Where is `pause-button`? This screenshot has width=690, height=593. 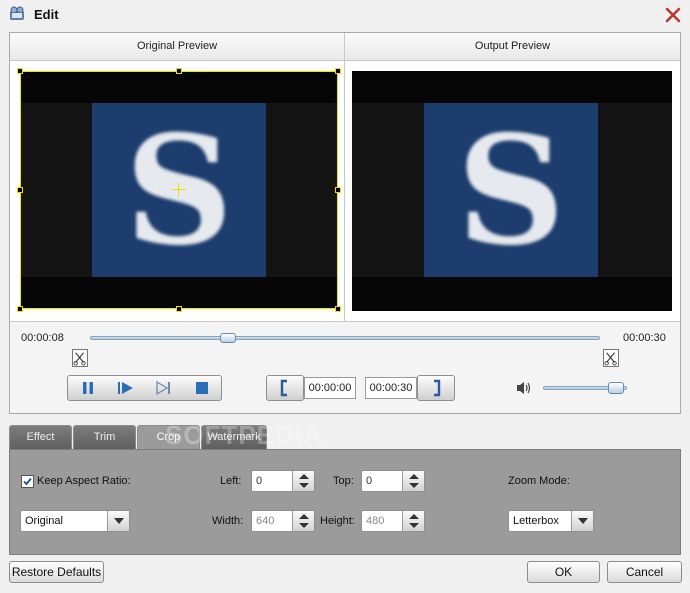
pause-button is located at coordinates (88, 388).